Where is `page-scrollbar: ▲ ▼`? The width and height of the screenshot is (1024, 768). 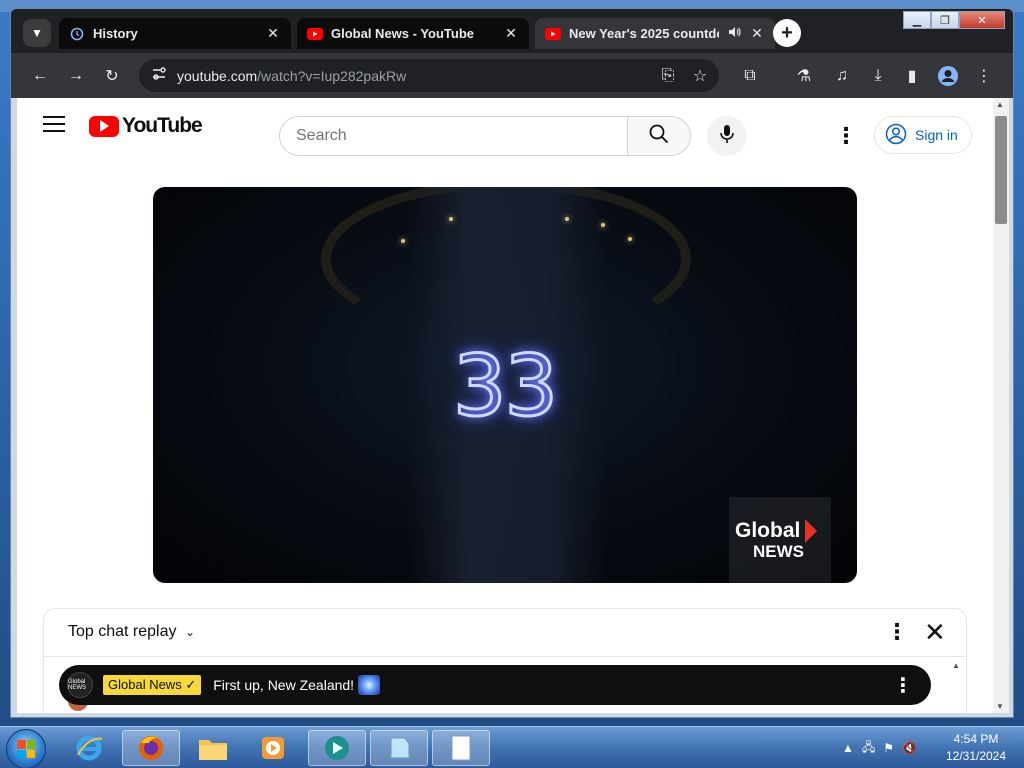 page-scrollbar: ▲ ▼ is located at coordinates (1001, 405).